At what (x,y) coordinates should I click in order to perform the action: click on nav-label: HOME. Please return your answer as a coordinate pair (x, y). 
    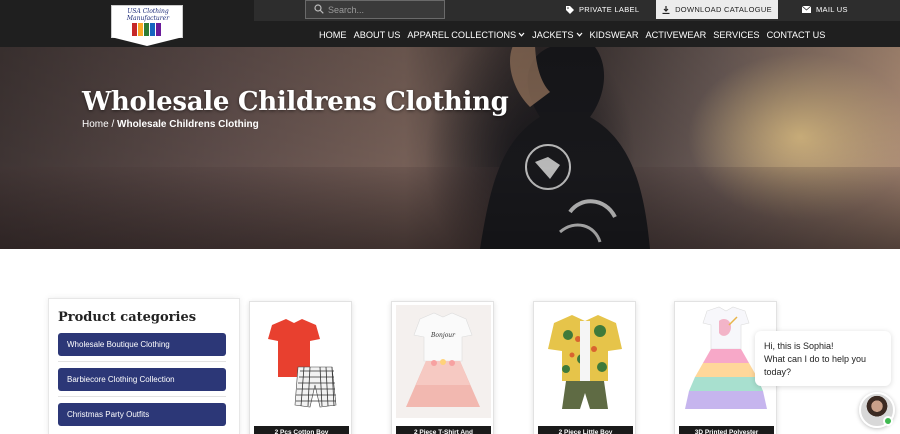
    Looking at the image, I should click on (333, 34).